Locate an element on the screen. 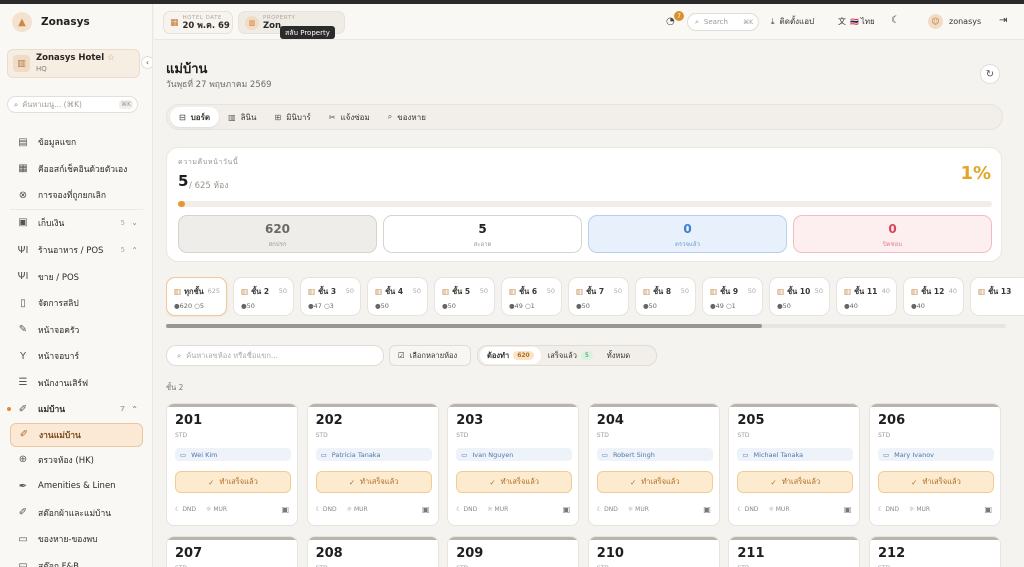 Image resolution: width=1024 pixels, height=567 pixels. sidebar-item: ΨΙ ร้านอาหาร / POS 5 ⌃ is located at coordinates (76, 250).